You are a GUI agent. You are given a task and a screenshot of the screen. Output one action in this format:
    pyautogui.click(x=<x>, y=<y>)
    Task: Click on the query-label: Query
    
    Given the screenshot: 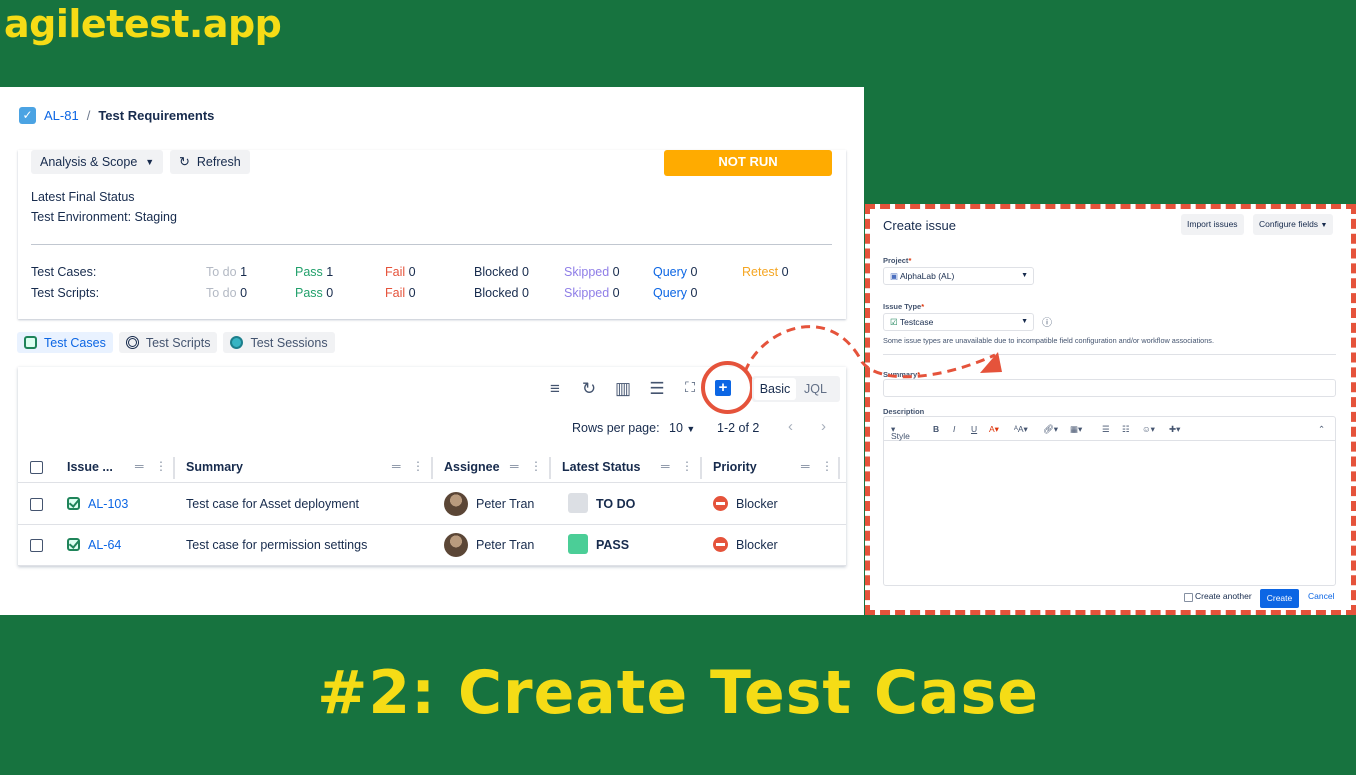 What is the action you would take?
    pyautogui.click(x=670, y=272)
    